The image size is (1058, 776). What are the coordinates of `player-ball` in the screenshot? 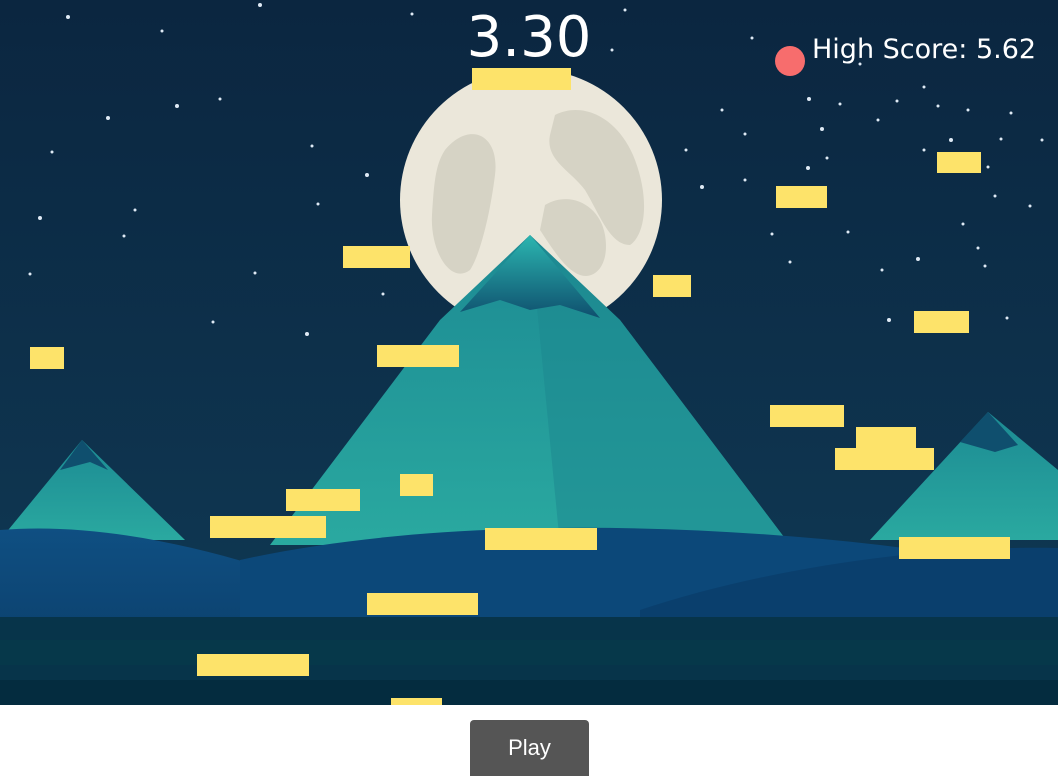 It's located at (790, 61).